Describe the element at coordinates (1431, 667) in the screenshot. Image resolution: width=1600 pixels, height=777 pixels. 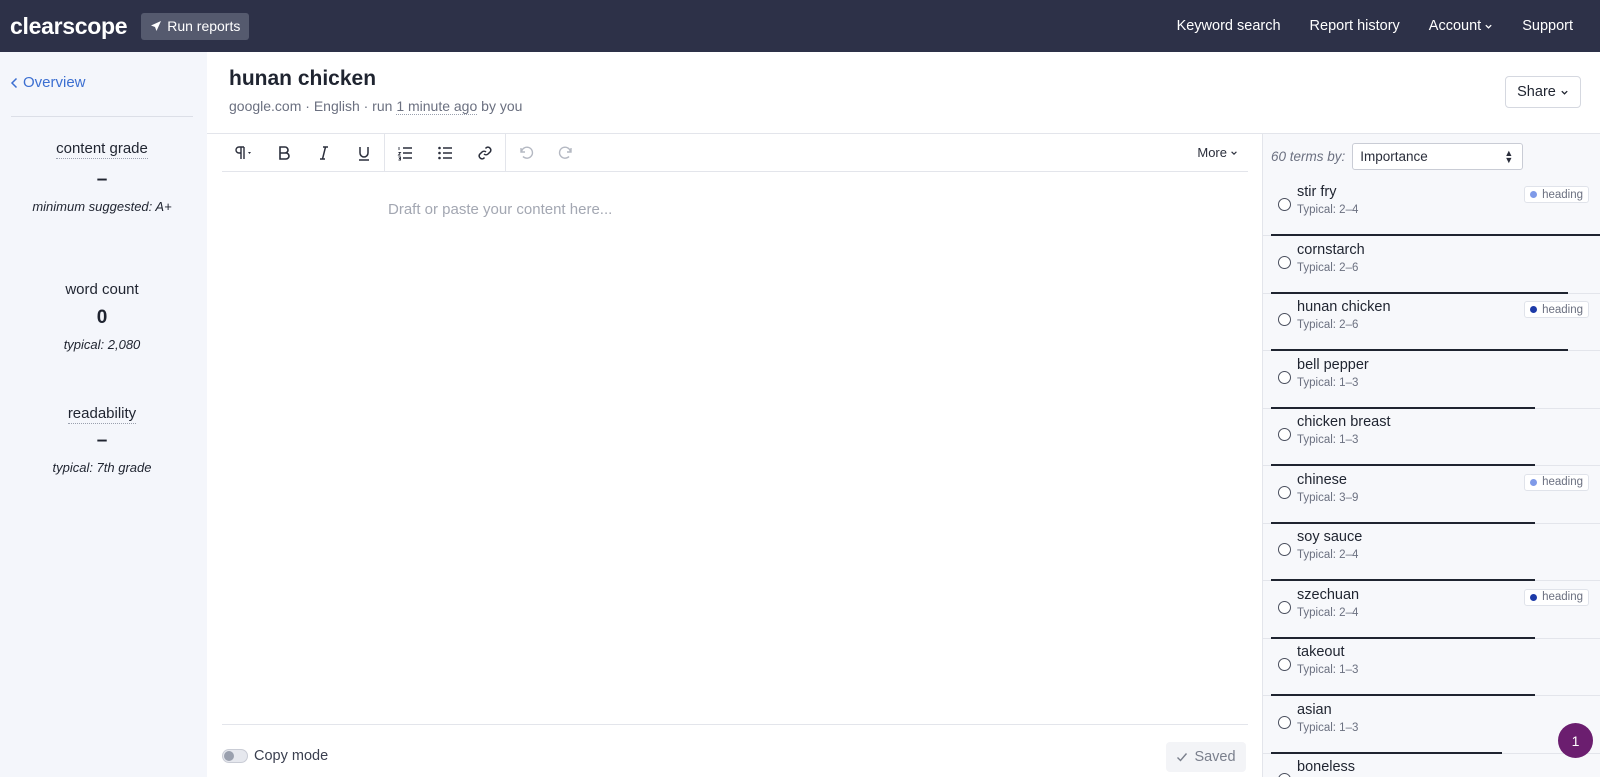
I see `term-row: takeout Typical: 1–3` at that location.